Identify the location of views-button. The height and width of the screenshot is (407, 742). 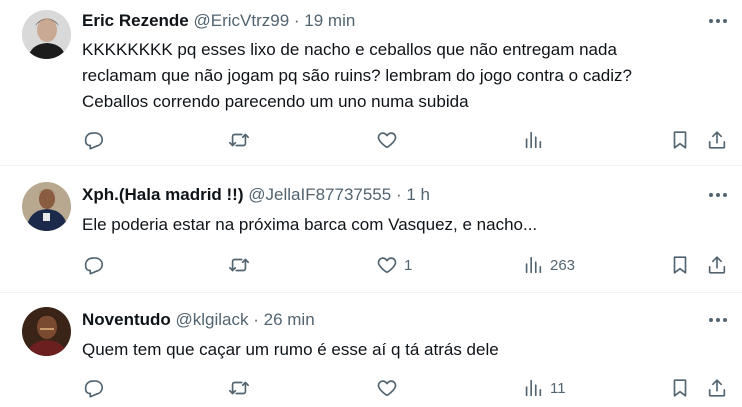
(536, 140).